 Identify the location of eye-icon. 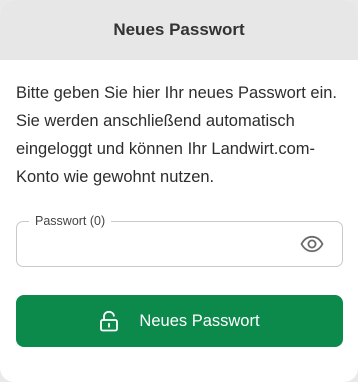
(312, 244).